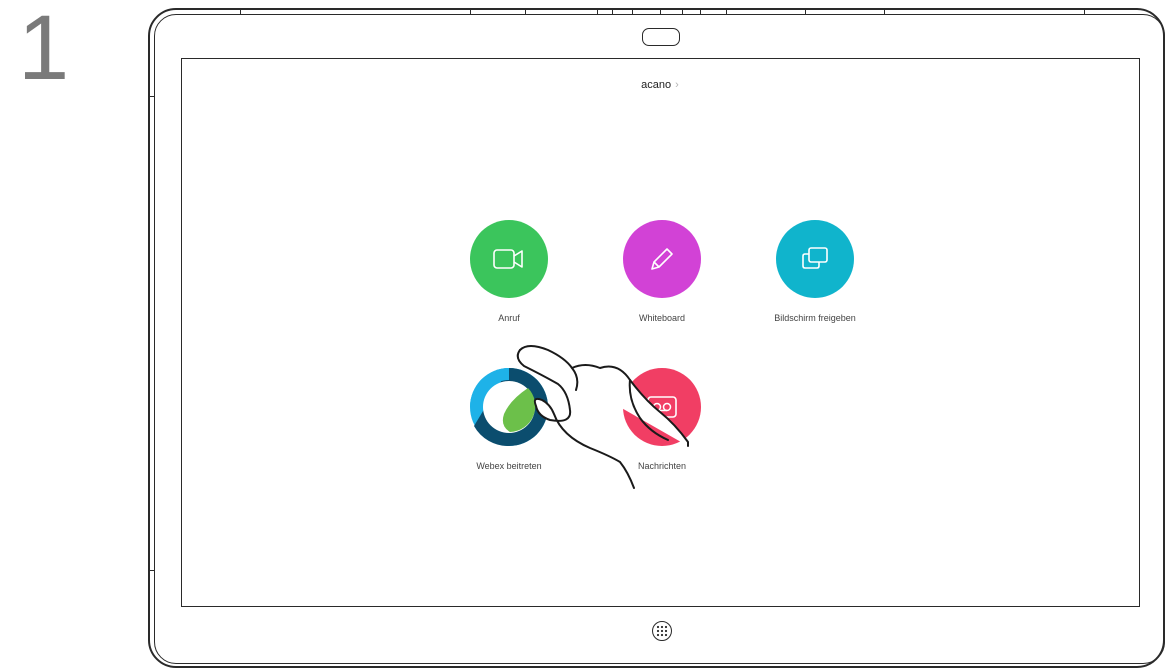 The height and width of the screenshot is (668, 1165). What do you see at coordinates (677, 85) in the screenshot?
I see `chevron-right-icon: ›` at bounding box center [677, 85].